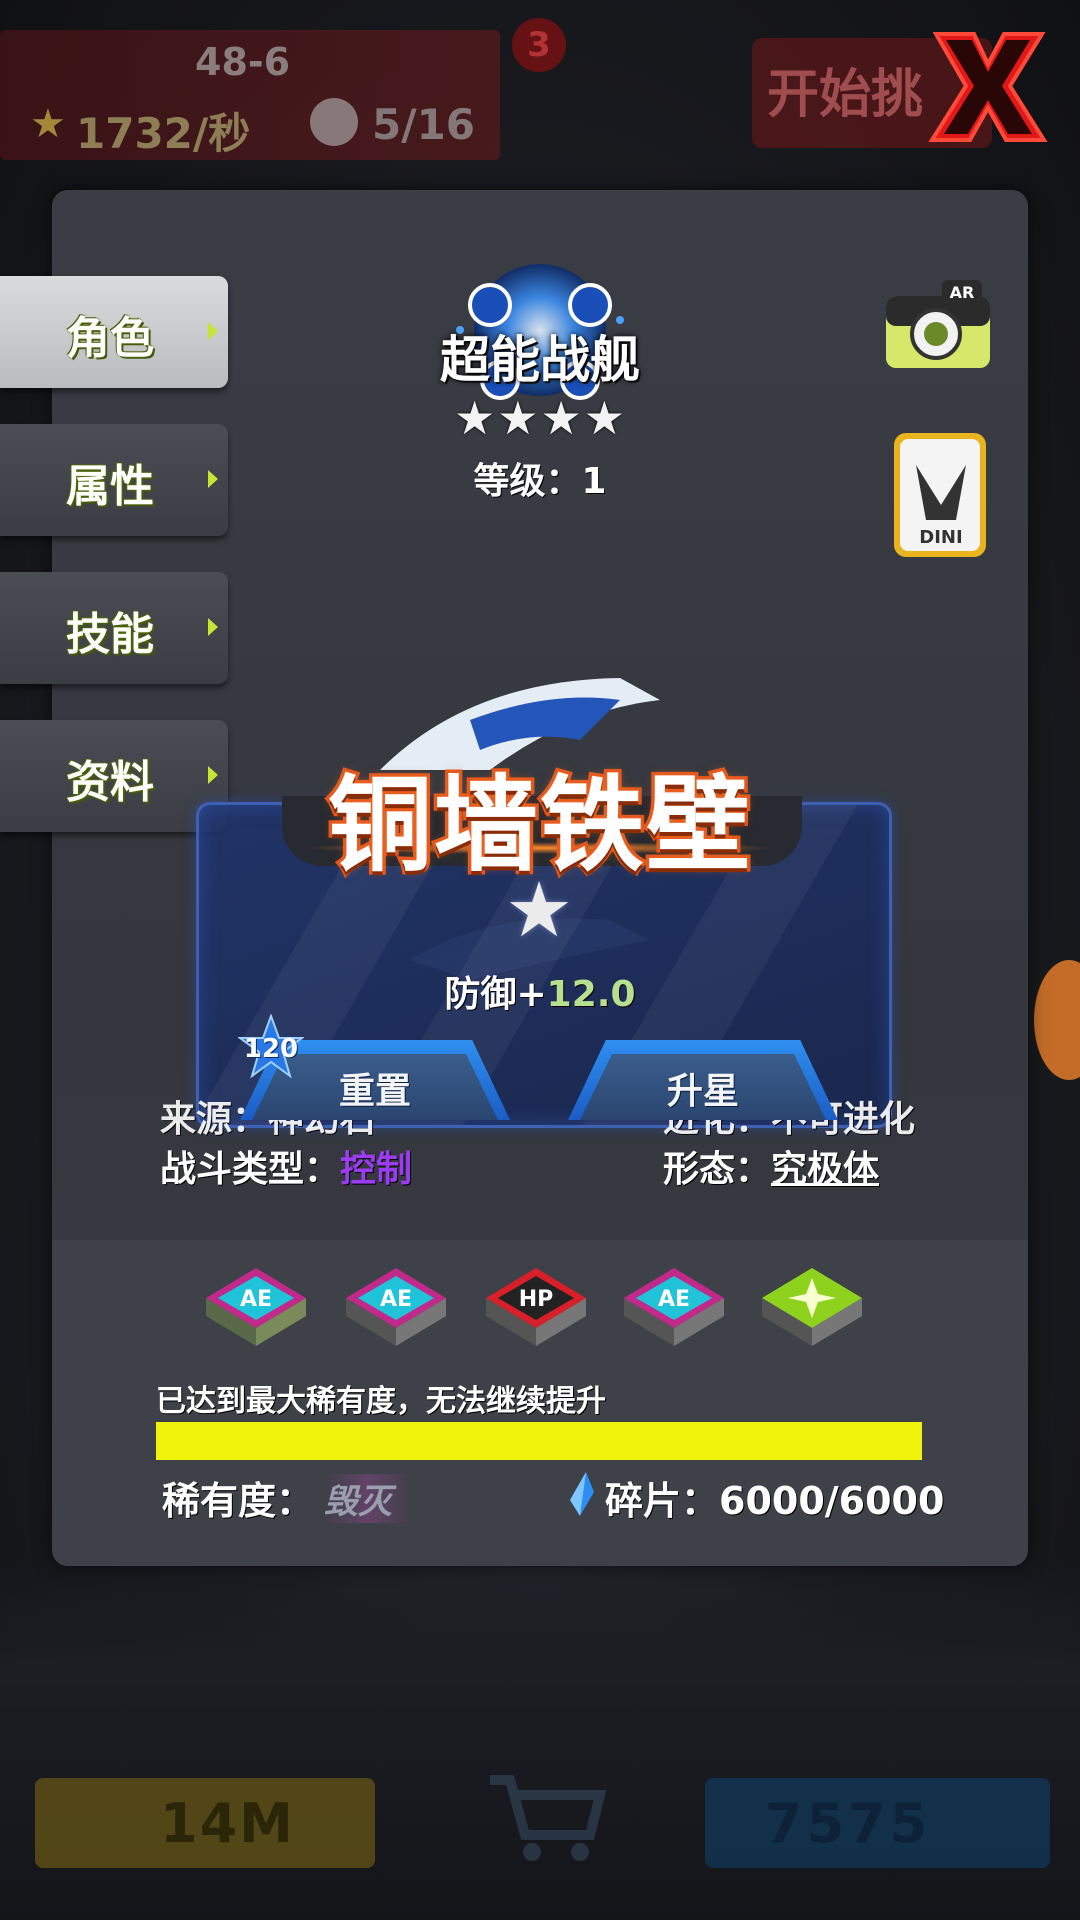  What do you see at coordinates (540, 481) in the screenshot?
I see `character-level: 等级：1` at bounding box center [540, 481].